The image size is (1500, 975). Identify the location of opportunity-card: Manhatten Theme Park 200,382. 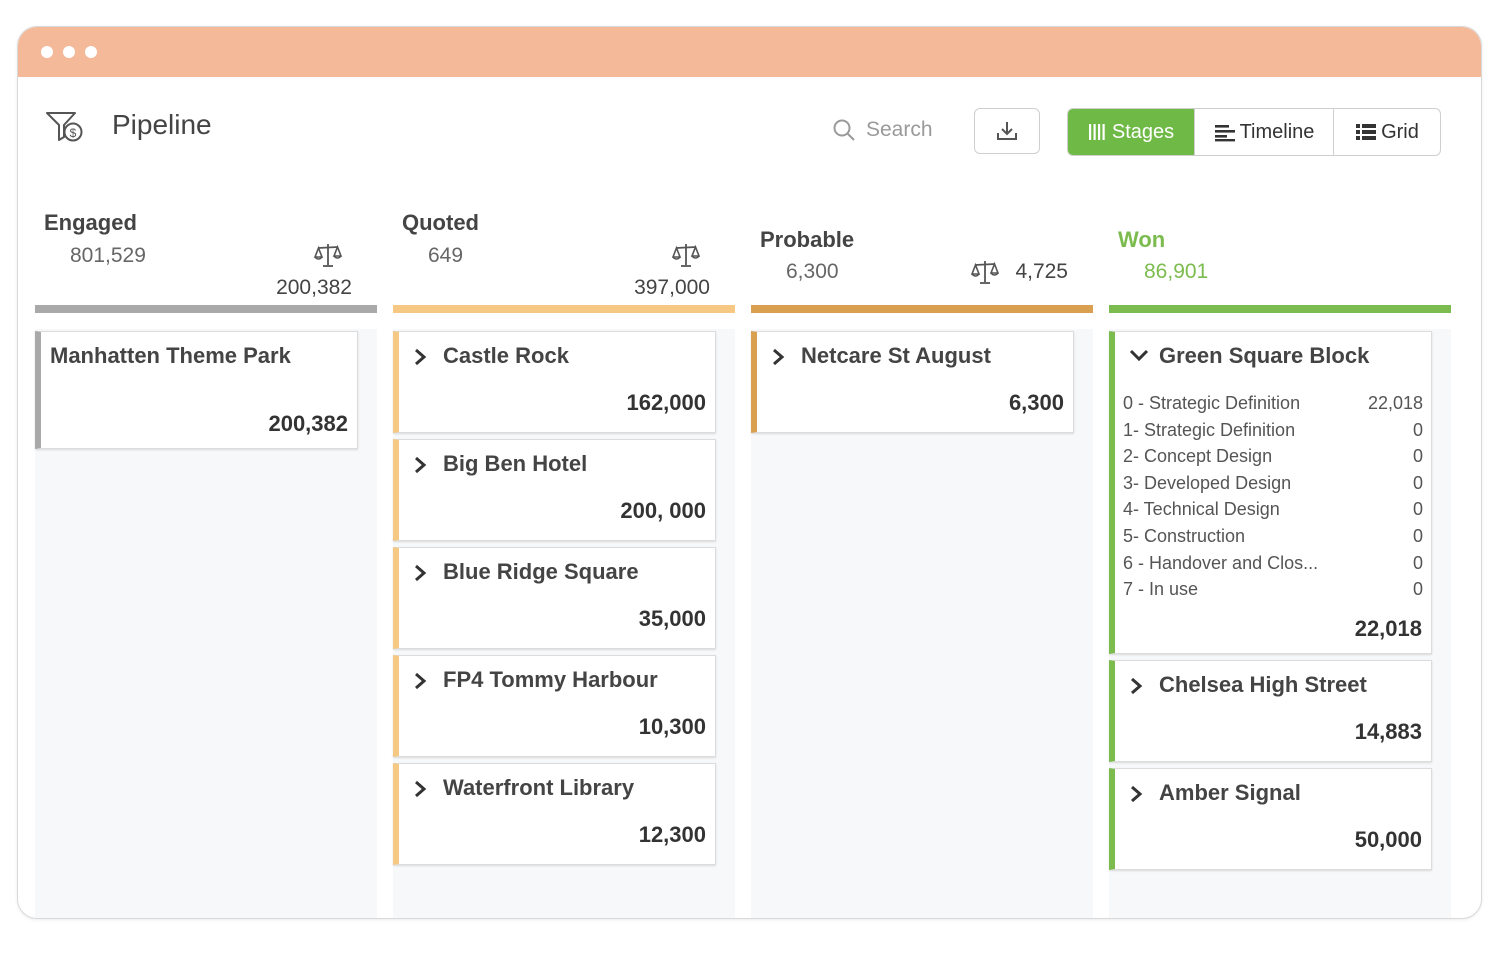
(196, 390).